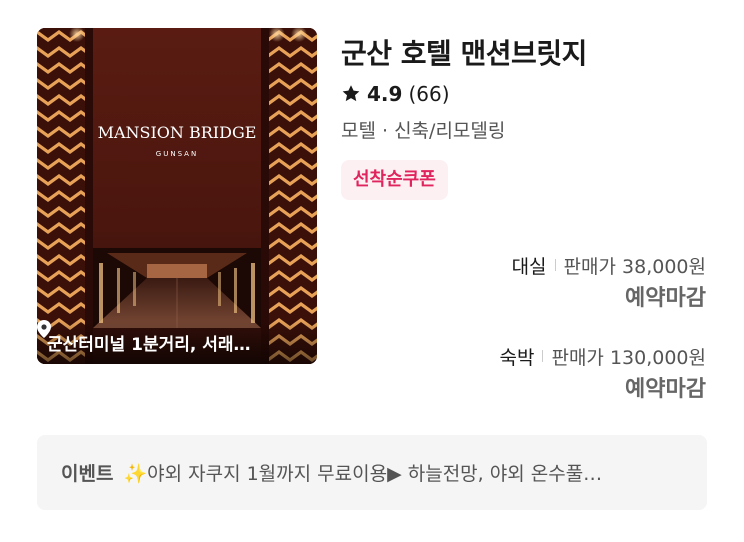  Describe the element at coordinates (526, 283) in the screenshot. I see `room-price-dayuse: 대실 판매가 38,000원 예약마감` at that location.